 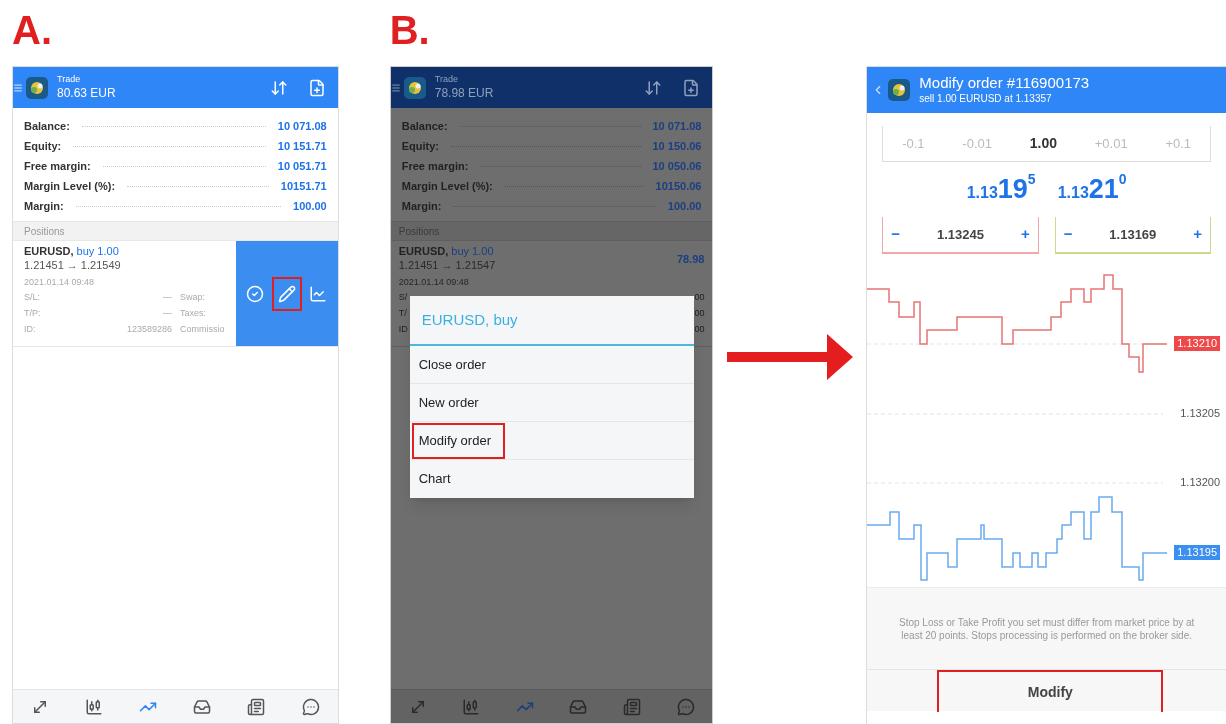 What do you see at coordinates (551, 321) in the screenshot?
I see `dialog-title: EURUSD, buy` at bounding box center [551, 321].